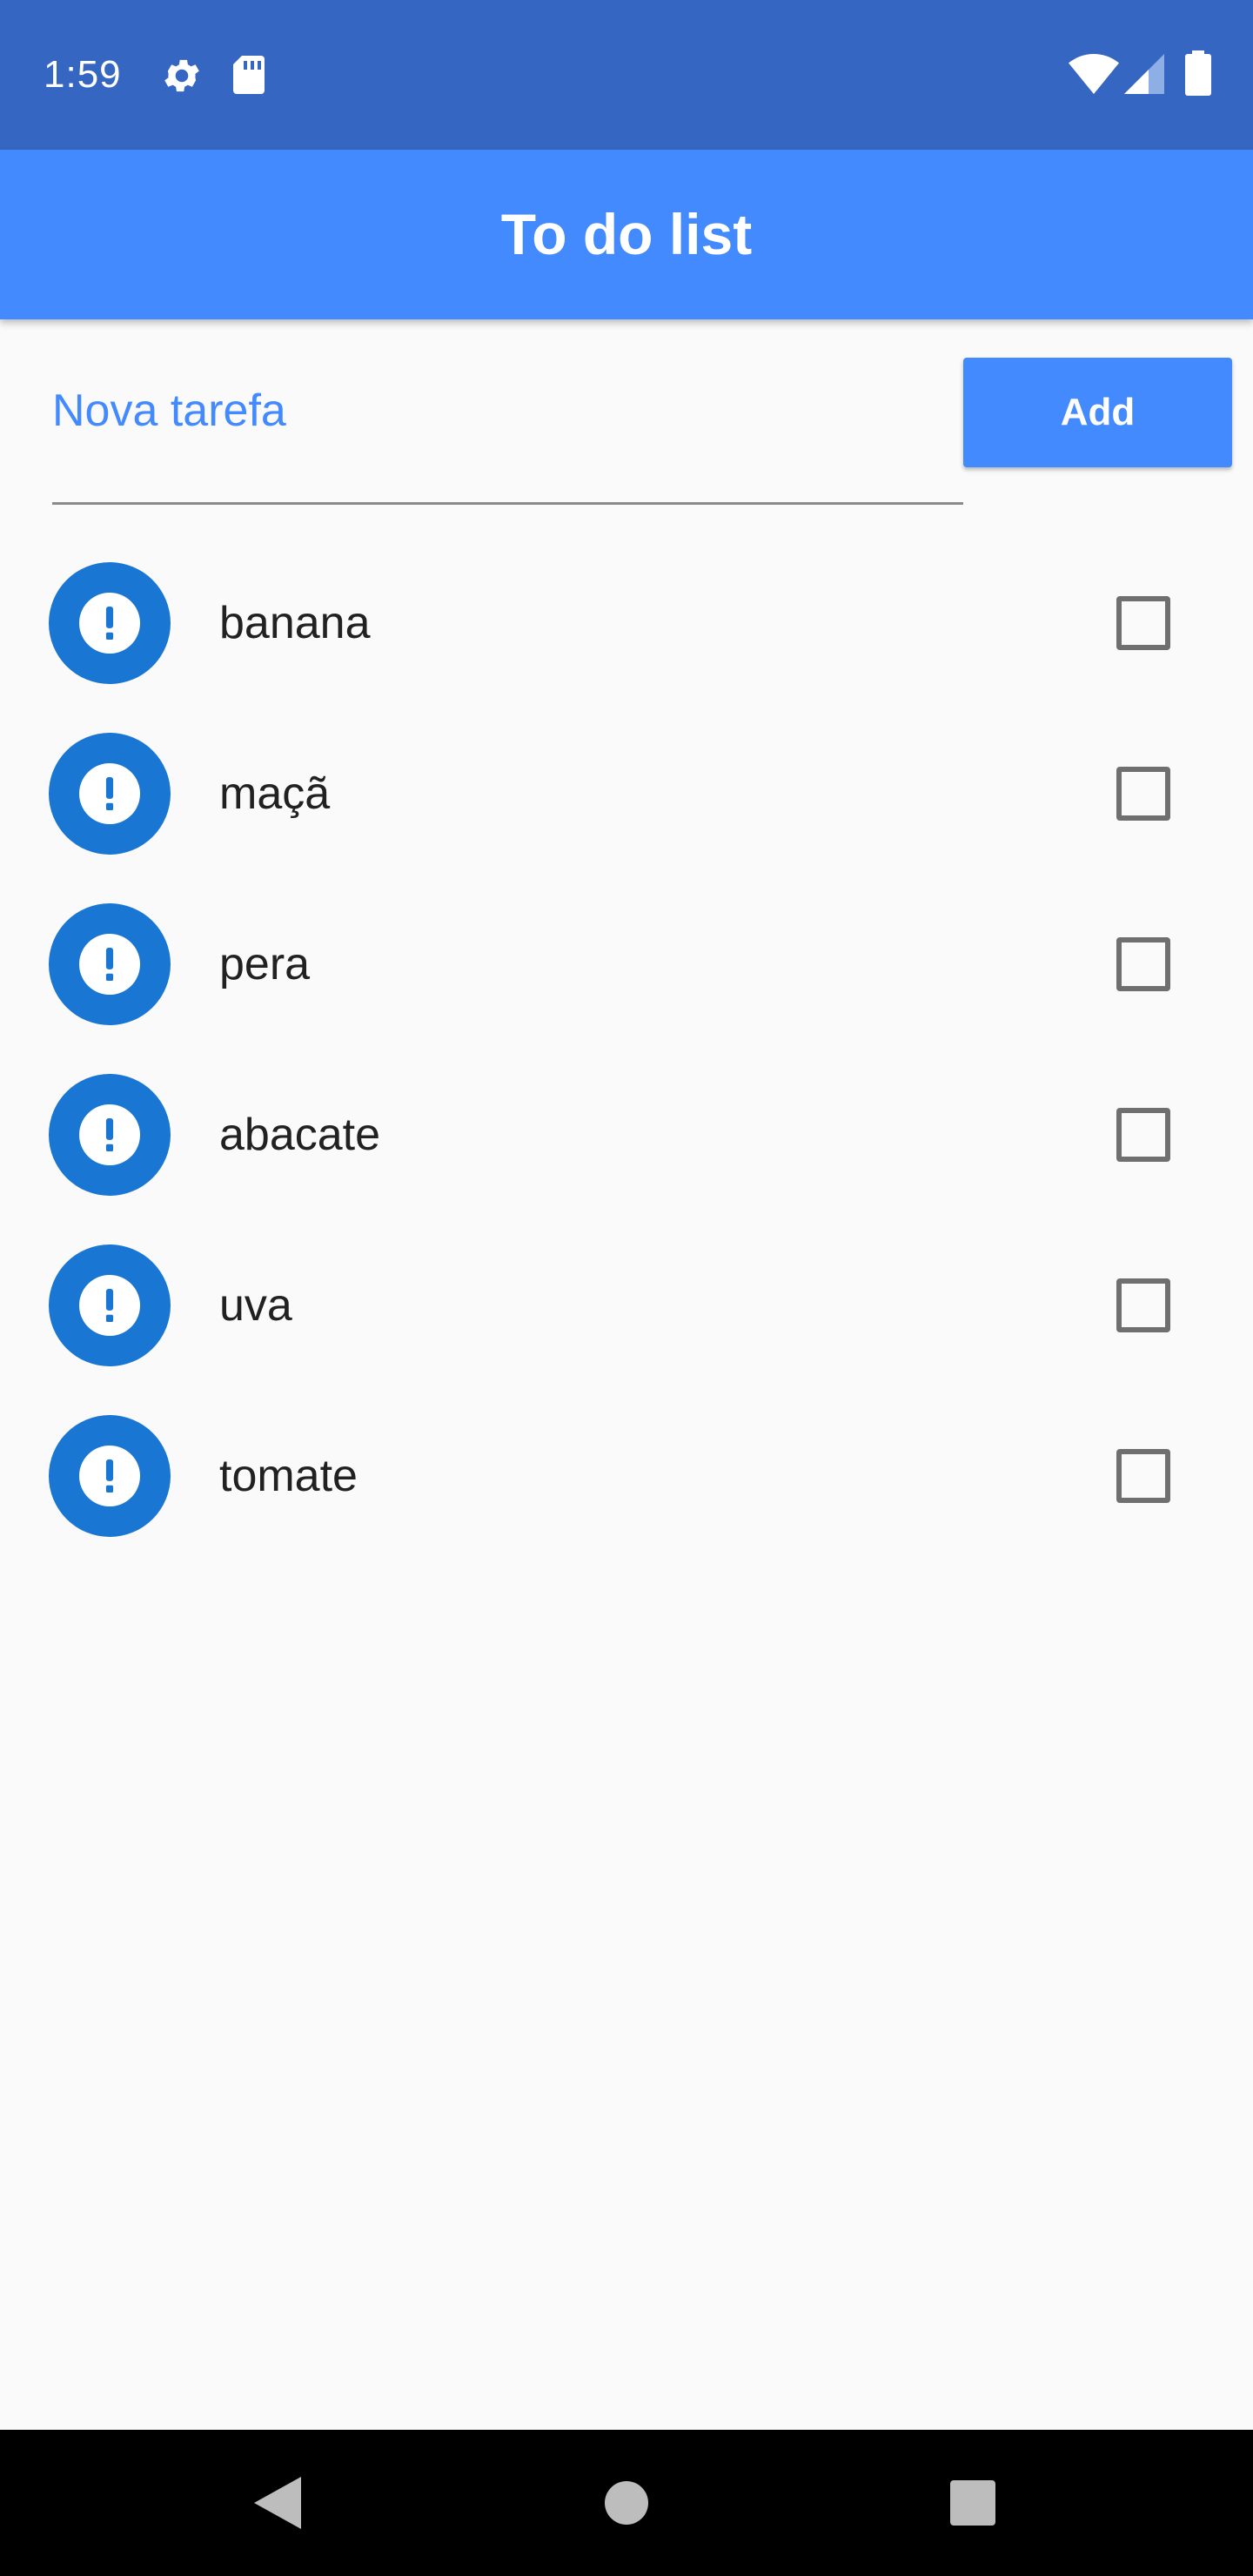  What do you see at coordinates (626, 1476) in the screenshot?
I see `task-row: tomate` at bounding box center [626, 1476].